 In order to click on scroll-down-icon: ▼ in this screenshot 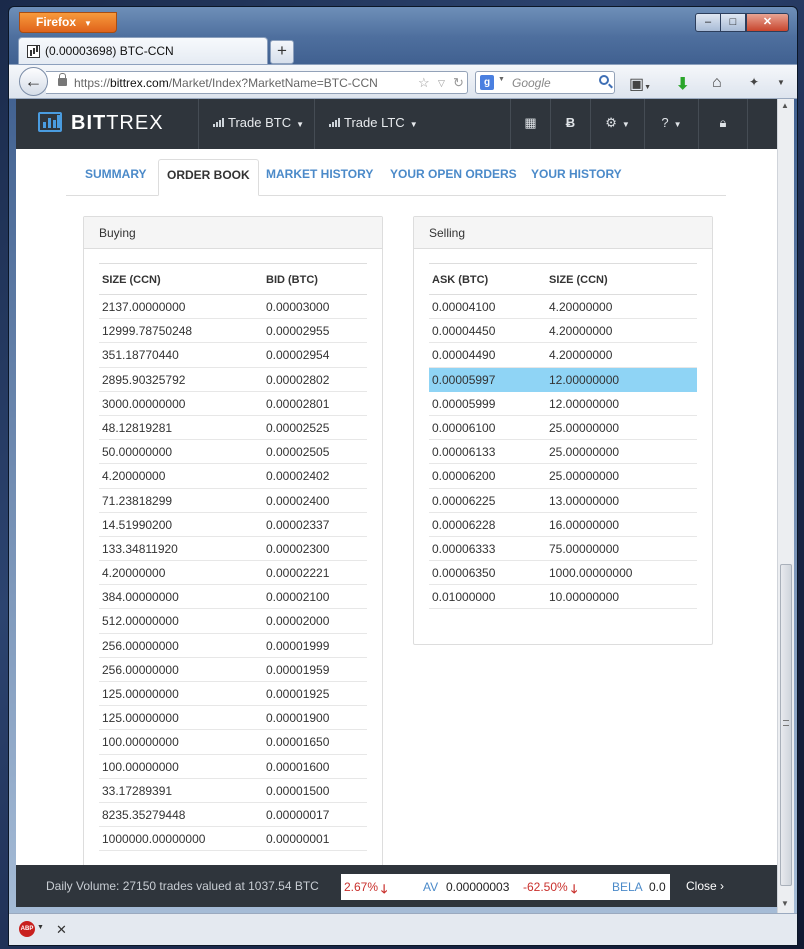, I will do `click(785, 903)`.